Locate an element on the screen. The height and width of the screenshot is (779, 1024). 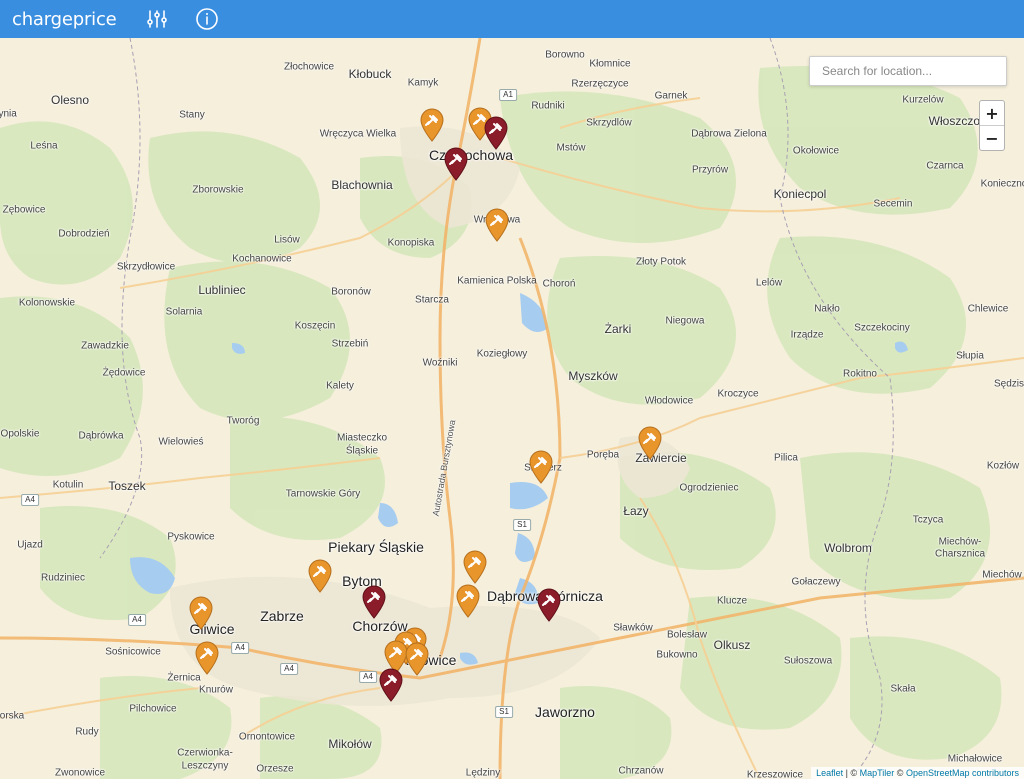
zoom-control: + − is located at coordinates (992, 125).